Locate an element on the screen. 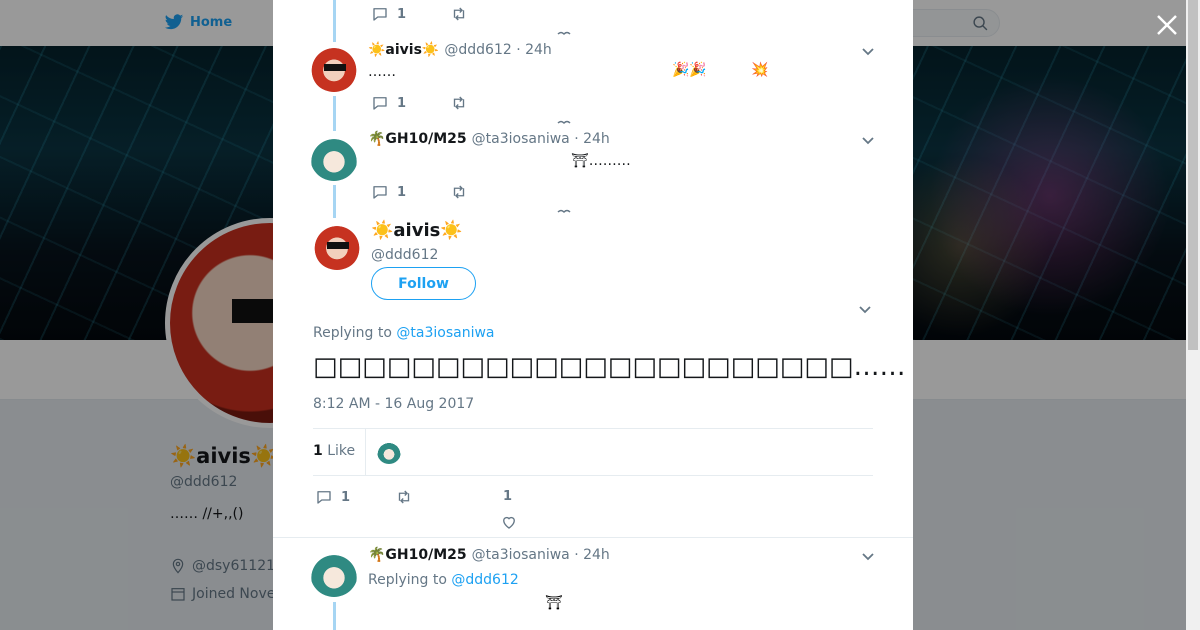  replying-to: Replying to @ta3iosaniwa is located at coordinates (404, 333).